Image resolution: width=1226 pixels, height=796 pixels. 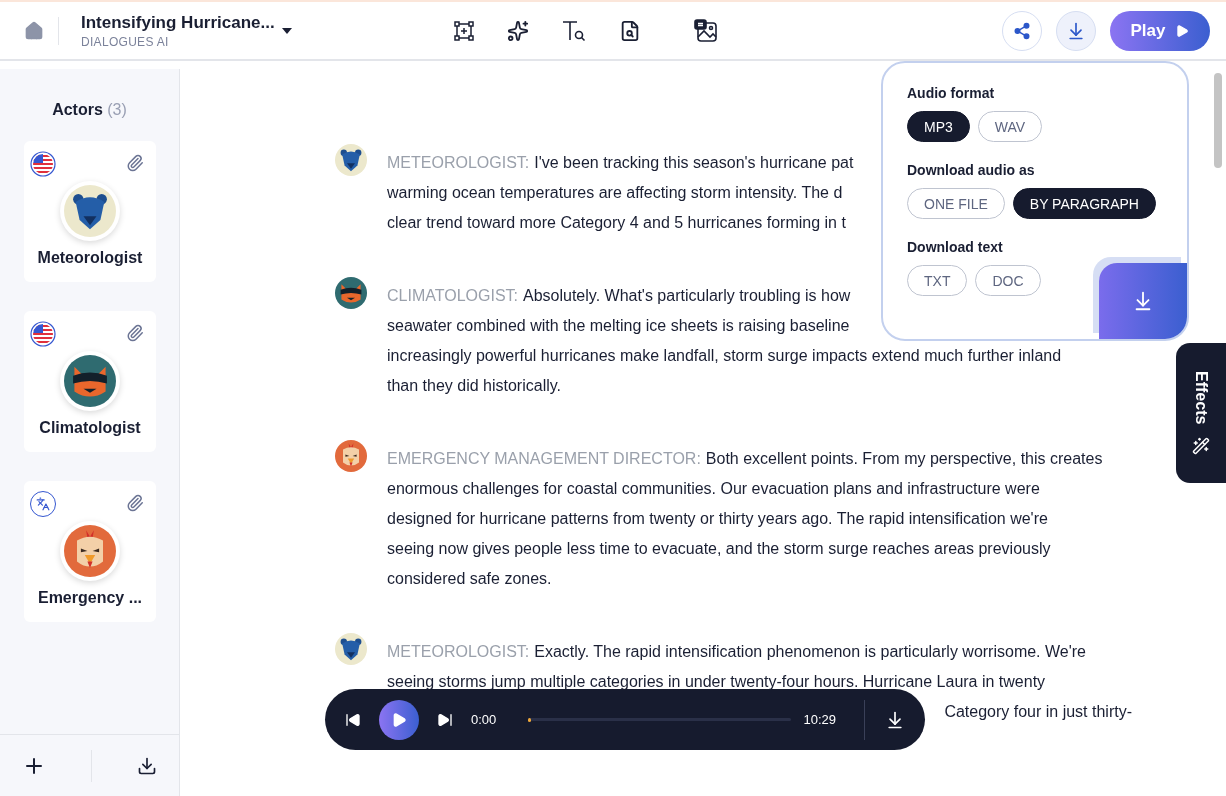 I want to click on total-time: 10:29, so click(x=819, y=719).